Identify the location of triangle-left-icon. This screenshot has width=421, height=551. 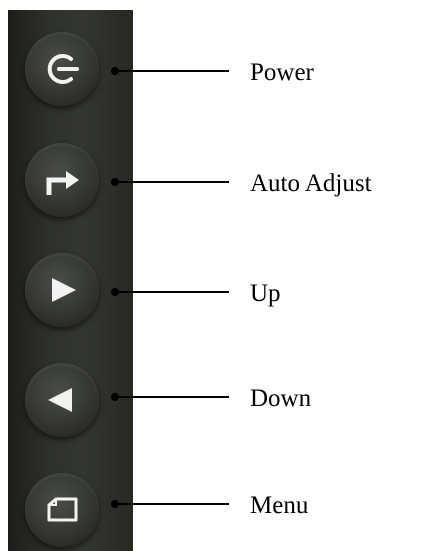
(60, 400).